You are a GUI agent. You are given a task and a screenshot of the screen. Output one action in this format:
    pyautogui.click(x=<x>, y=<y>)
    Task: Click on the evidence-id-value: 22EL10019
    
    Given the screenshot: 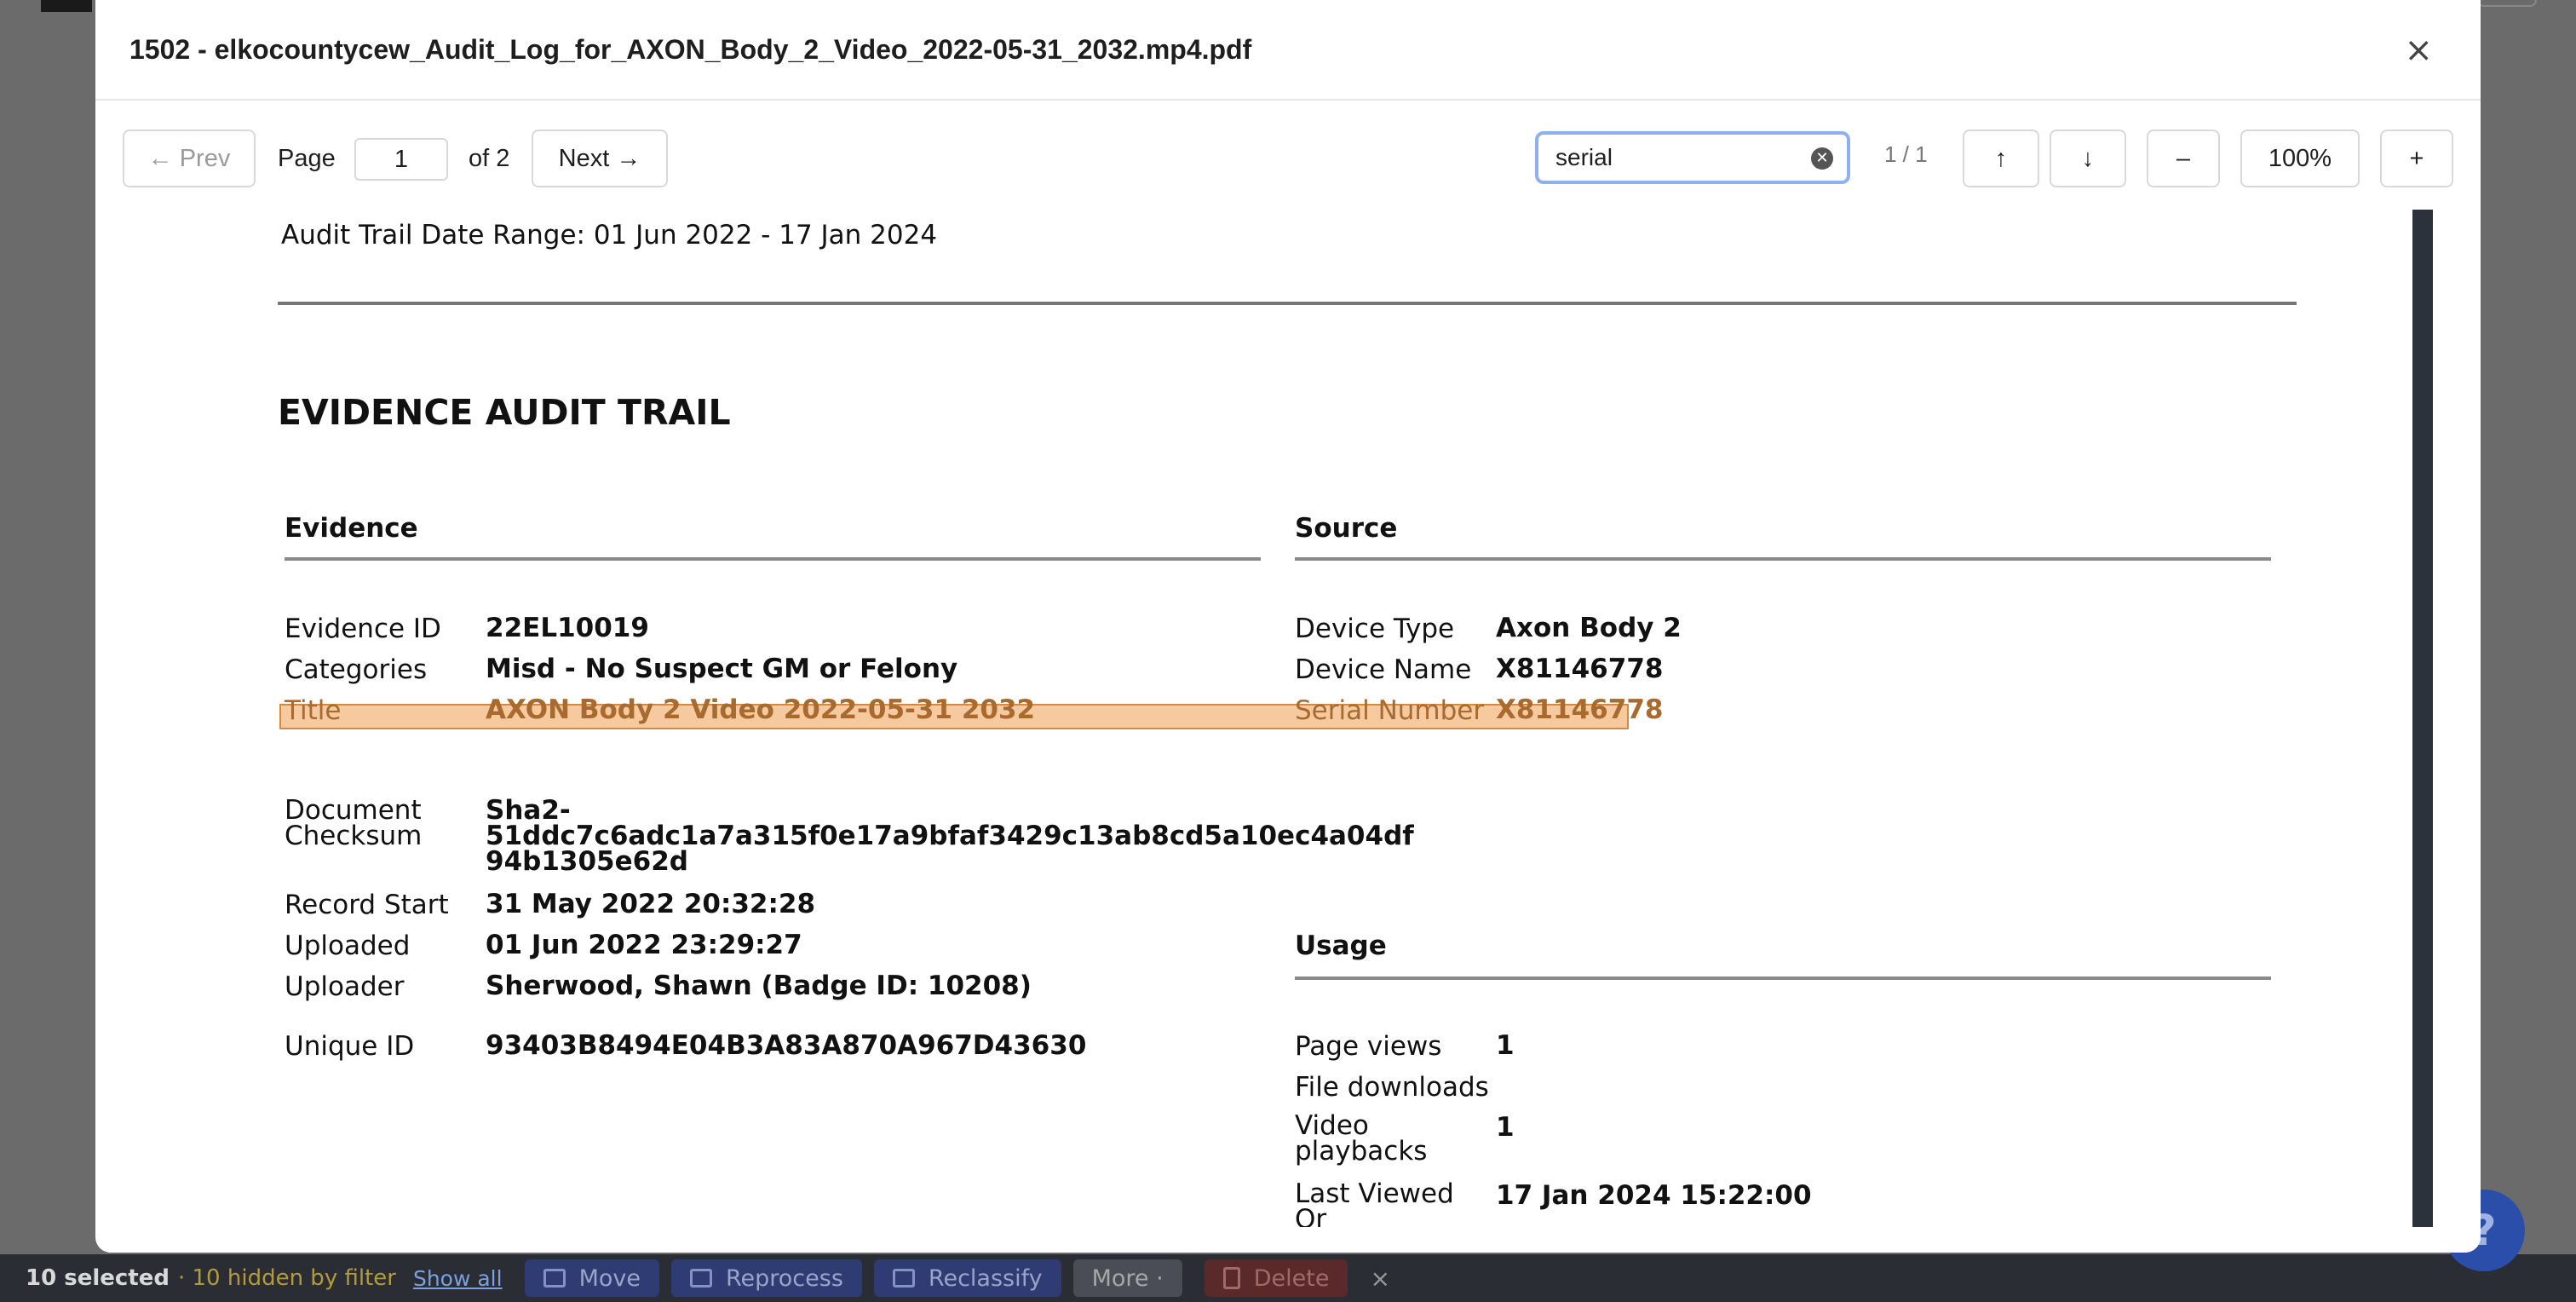 What is the action you would take?
    pyautogui.click(x=568, y=628)
    